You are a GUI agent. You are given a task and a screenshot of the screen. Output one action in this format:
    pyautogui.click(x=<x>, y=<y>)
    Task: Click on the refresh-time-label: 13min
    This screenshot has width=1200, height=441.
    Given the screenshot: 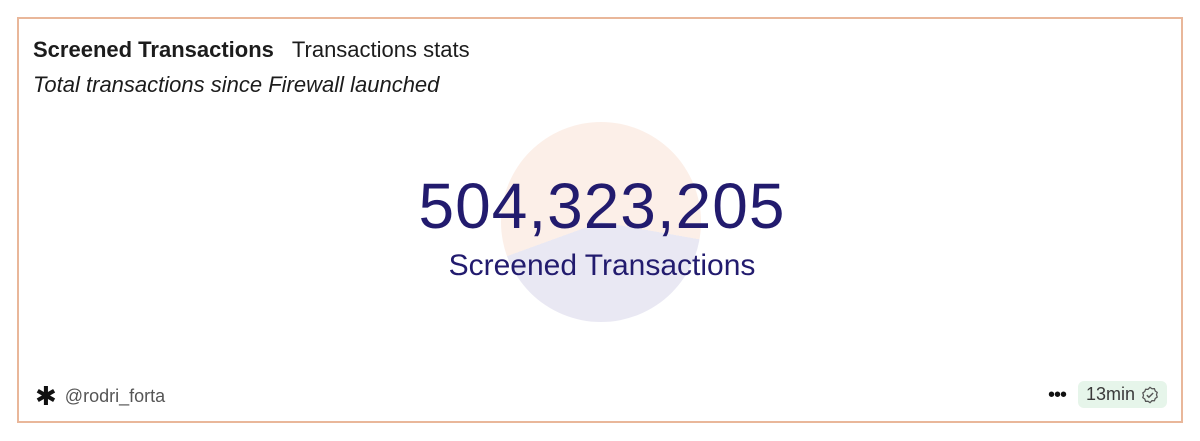 What is the action you would take?
    pyautogui.click(x=1110, y=394)
    